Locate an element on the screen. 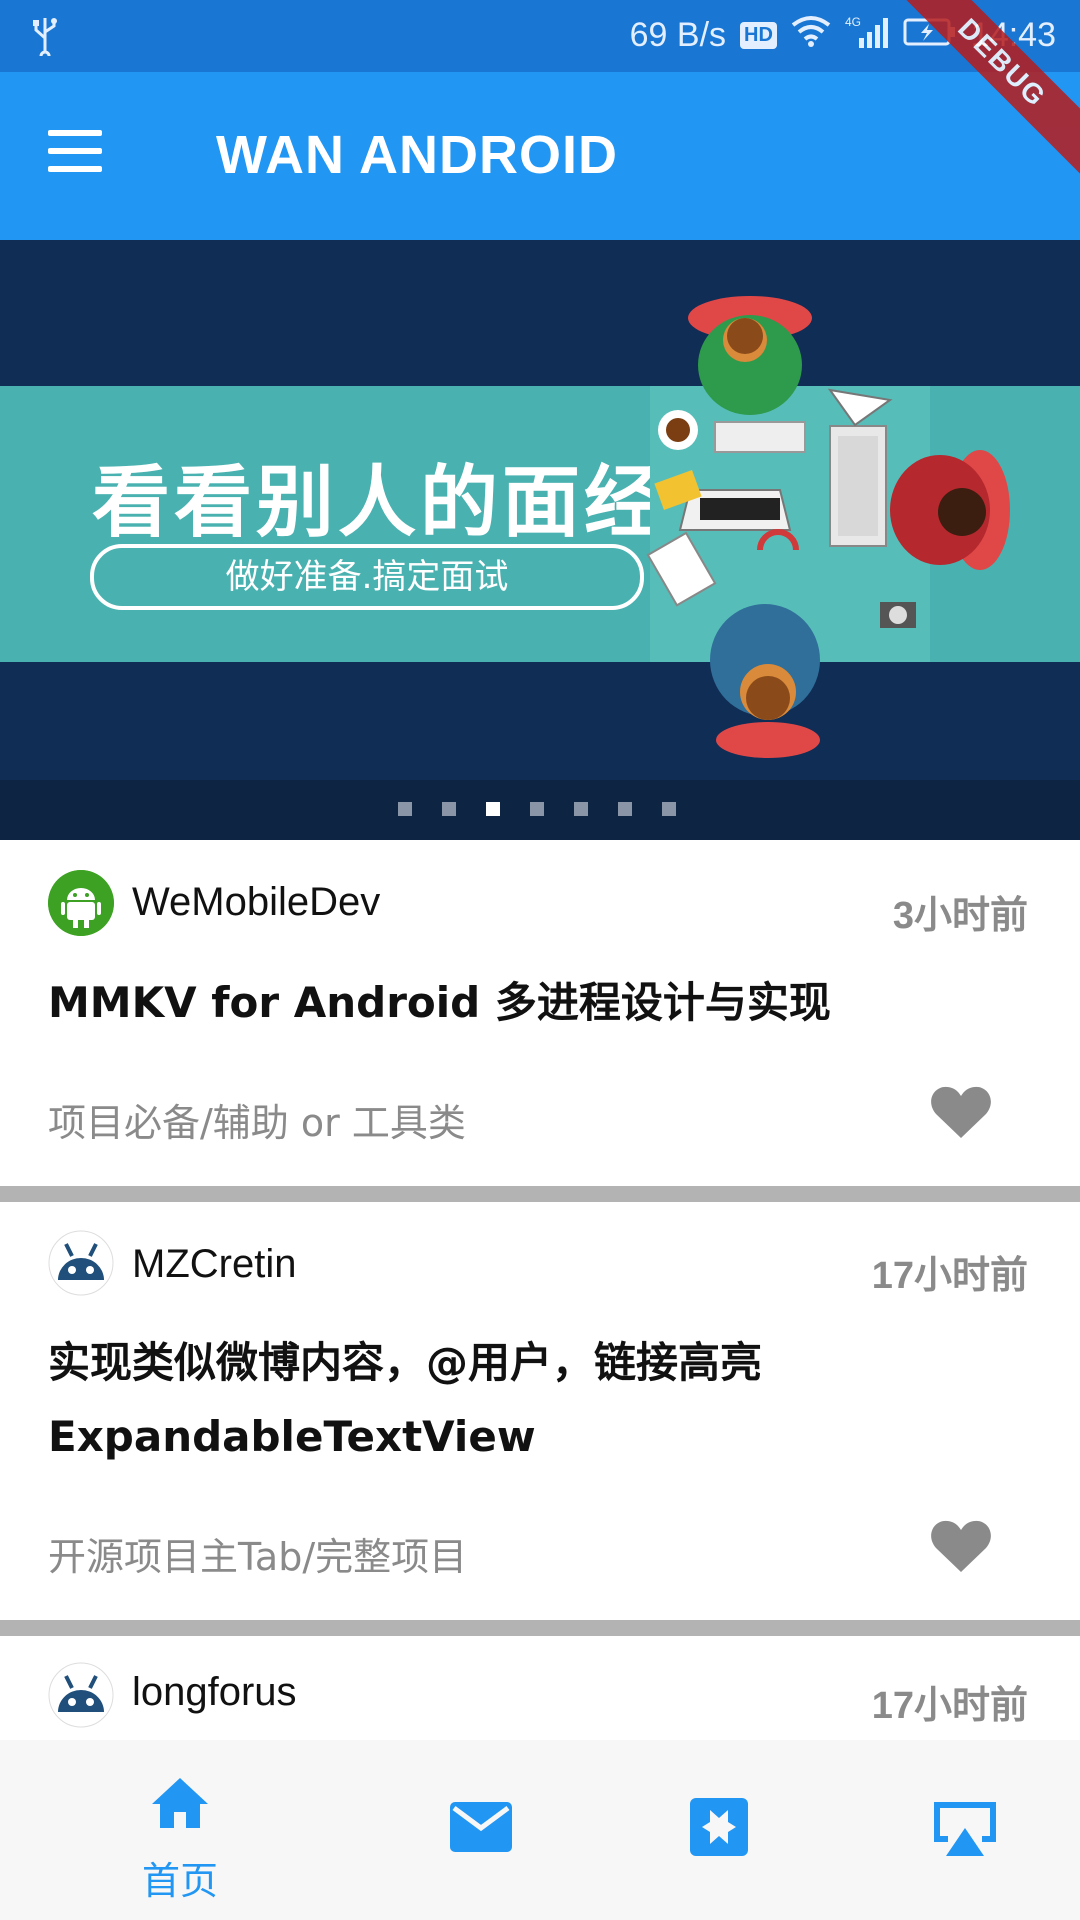  article-card: longforus 17小时前 is located at coordinates (540, 1688).